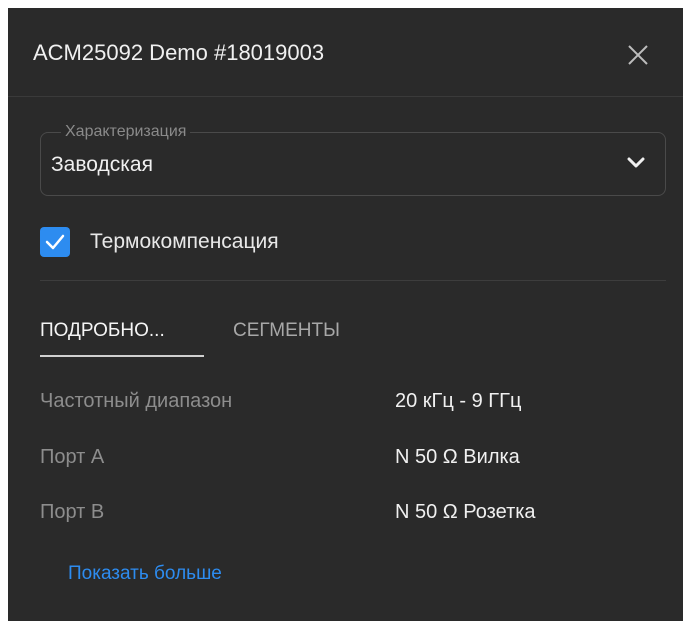 Image resolution: width=691 pixels, height=621 pixels. What do you see at coordinates (345, 52) in the screenshot?
I see `panel-header: ACM25092 Demo #18019003` at bounding box center [345, 52].